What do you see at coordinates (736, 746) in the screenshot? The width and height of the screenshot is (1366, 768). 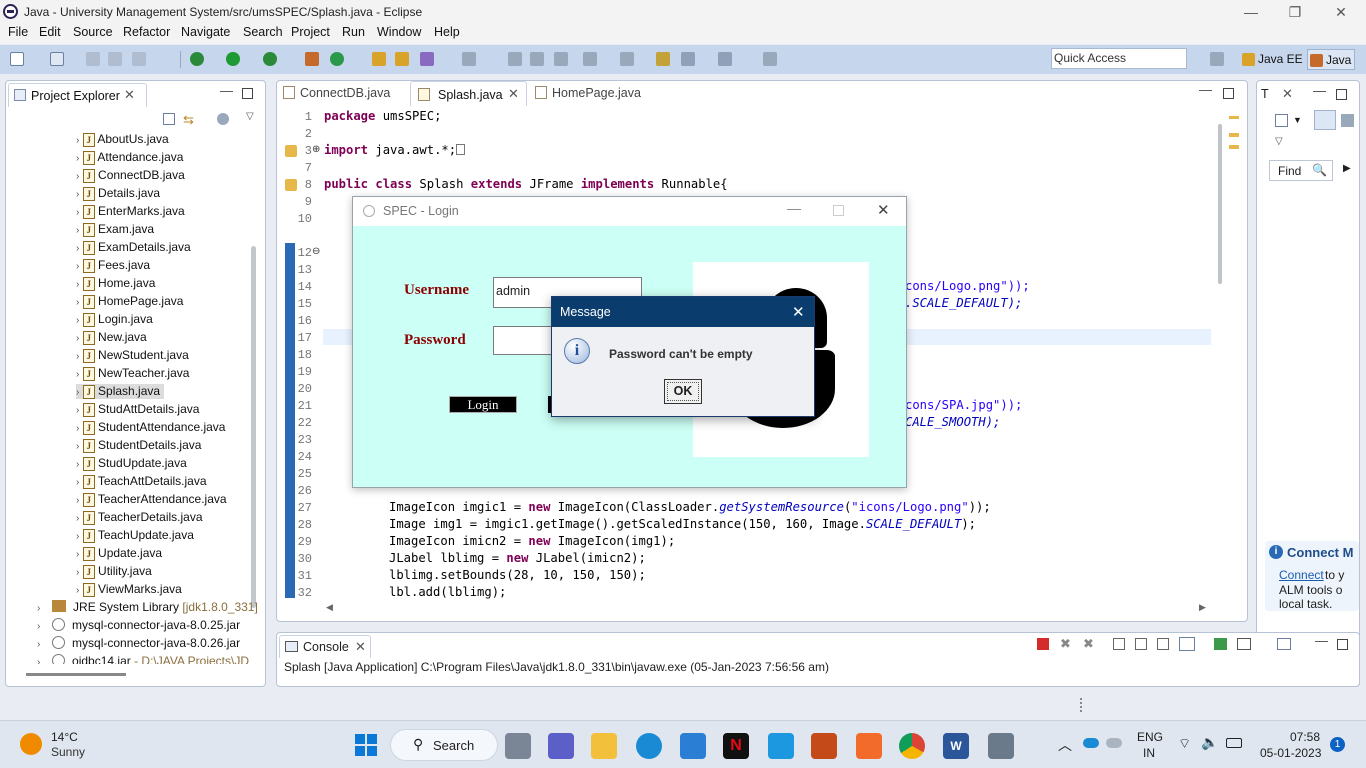 I see `netflix-icon: N` at bounding box center [736, 746].